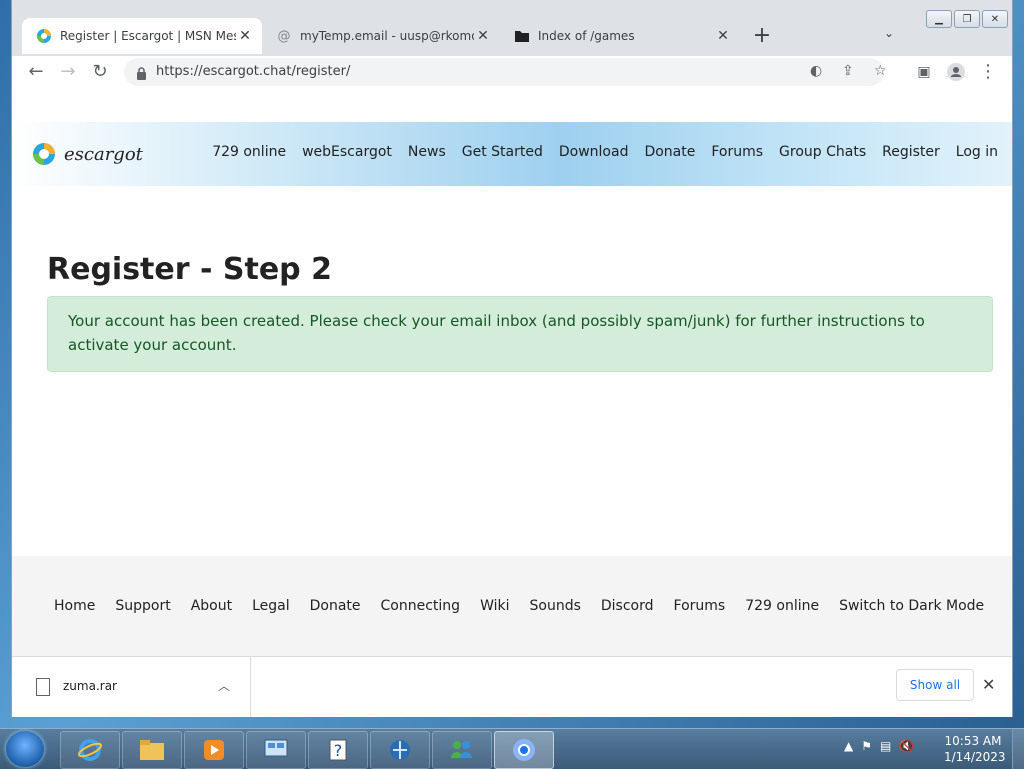 Image resolution: width=1024 pixels, height=769 pixels. Describe the element at coordinates (594, 152) in the screenshot. I see `nav-download: Download` at that location.